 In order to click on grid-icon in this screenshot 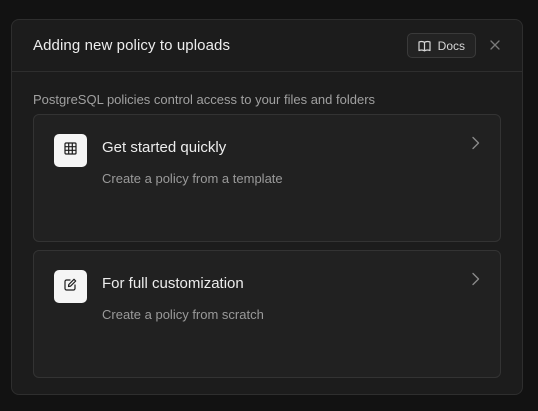, I will do `click(70, 150)`.